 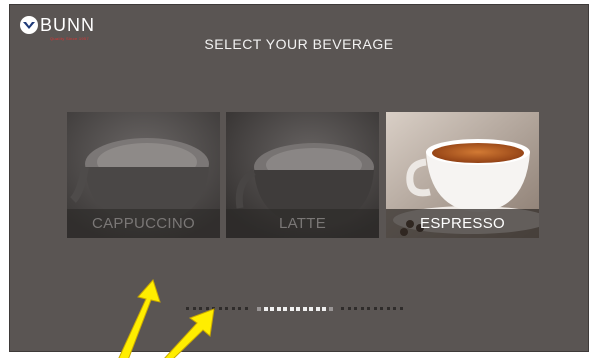 I want to click on beverage-label: LATTE, so click(x=302, y=223).